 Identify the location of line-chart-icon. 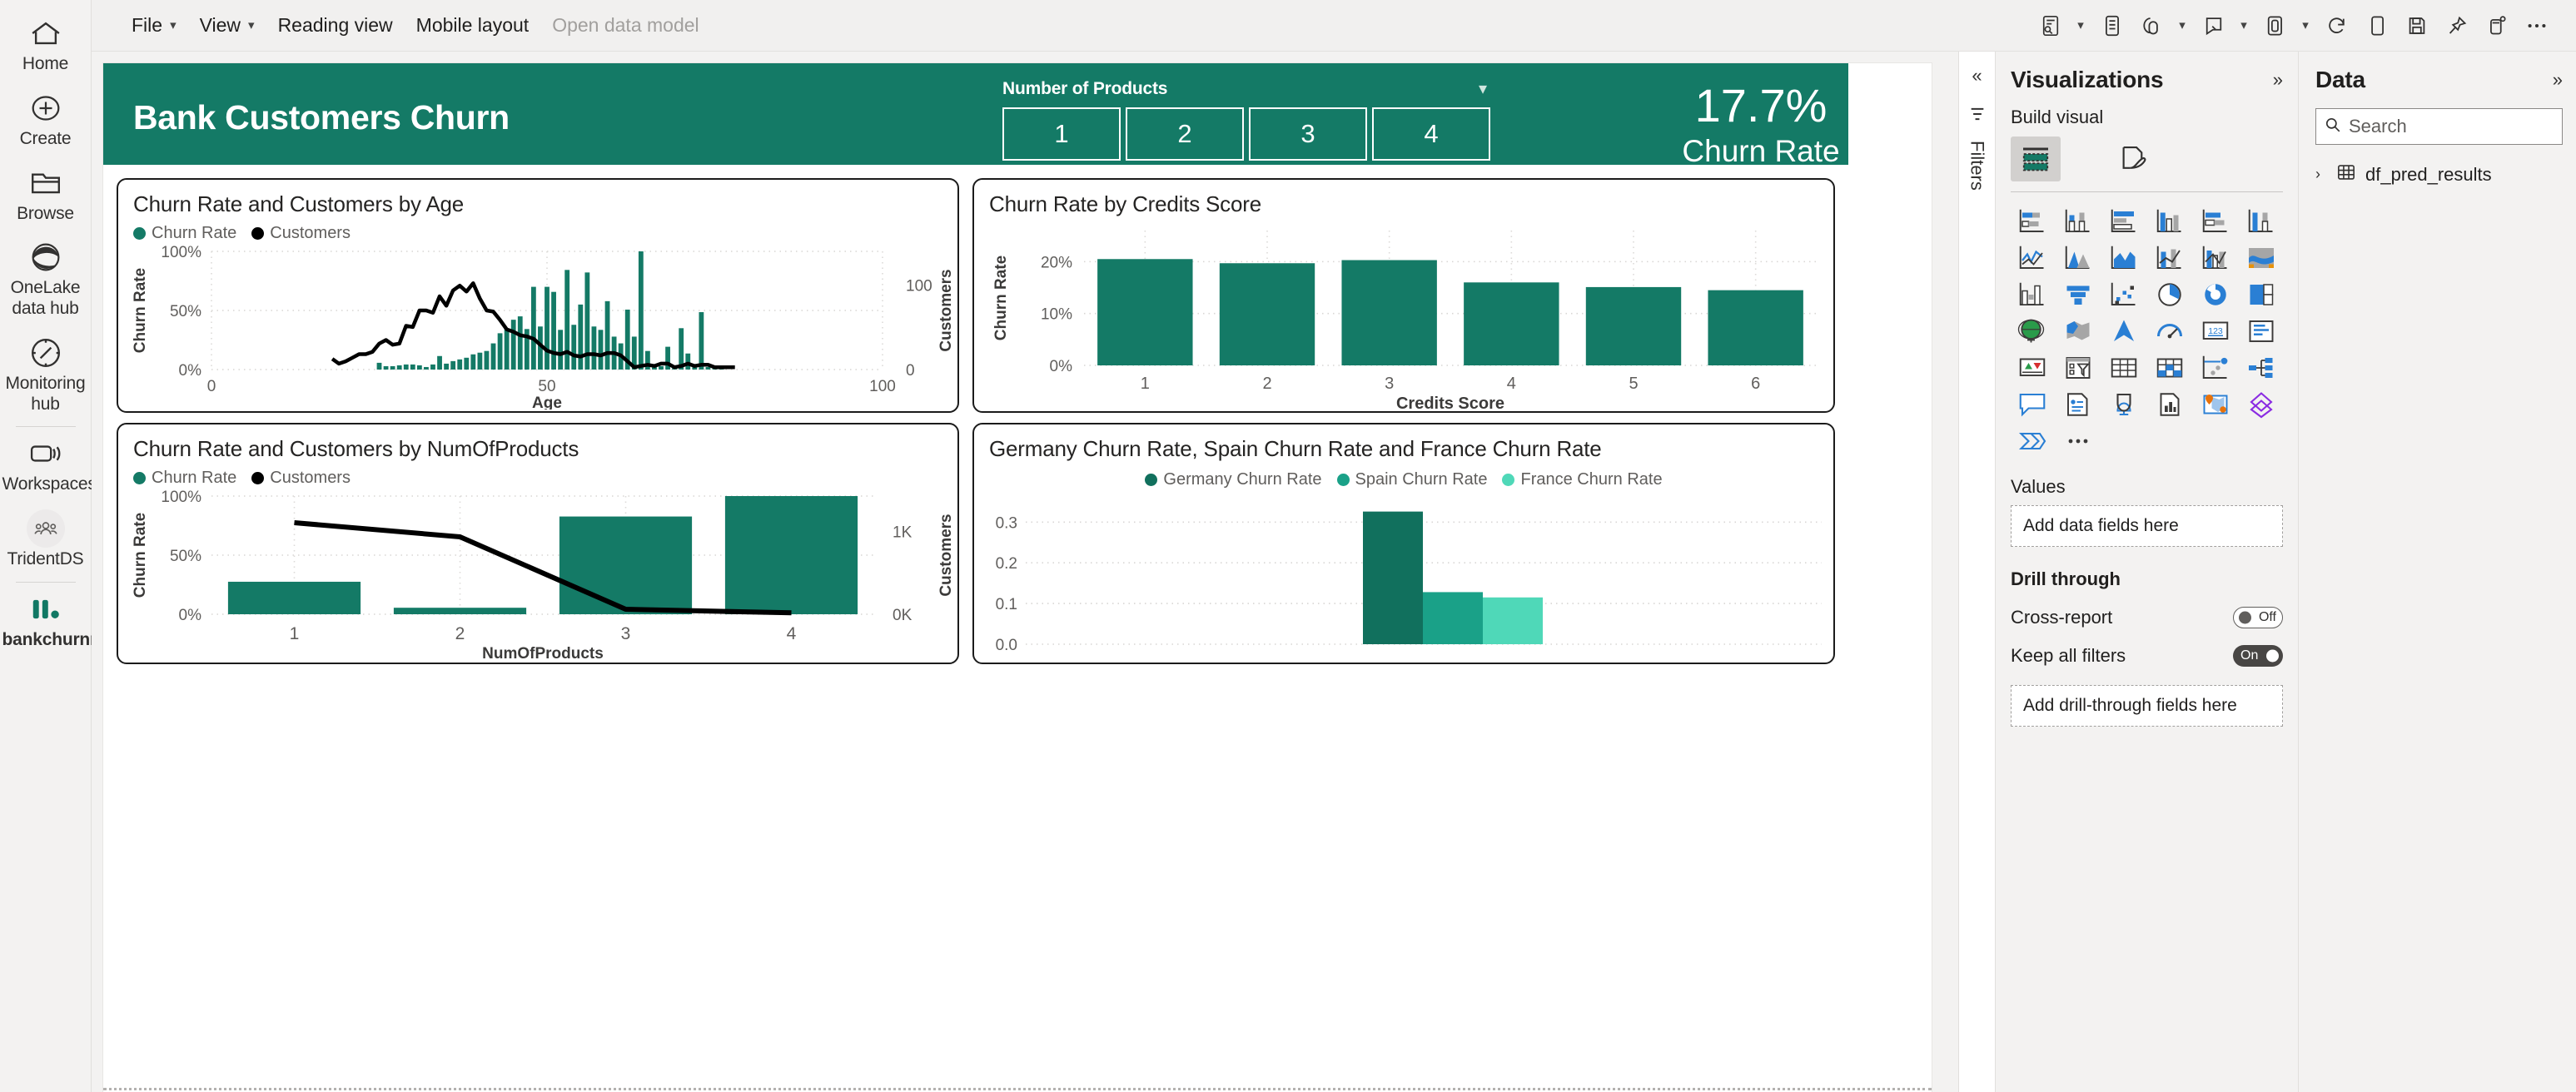
(2032, 258).